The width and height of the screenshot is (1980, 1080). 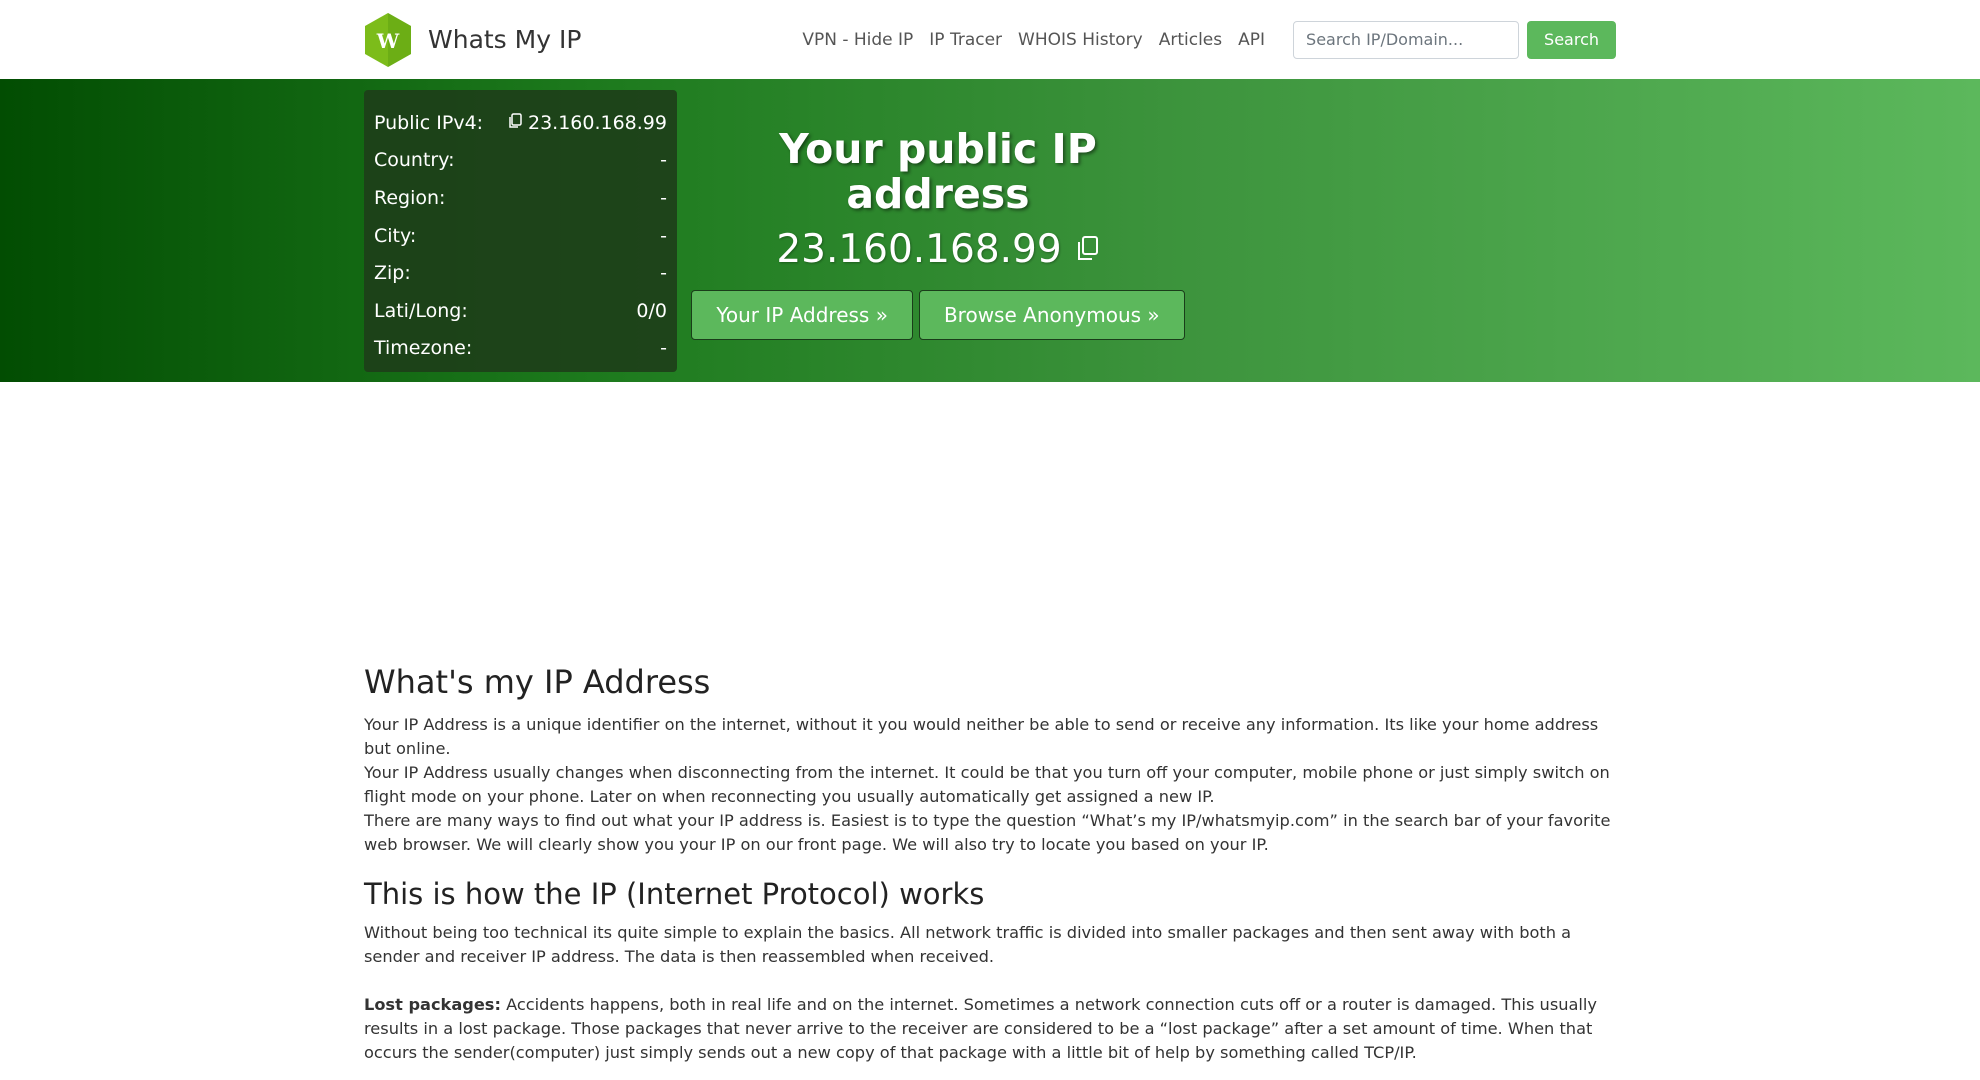 I want to click on logo-icon: W, so click(x=388, y=39).